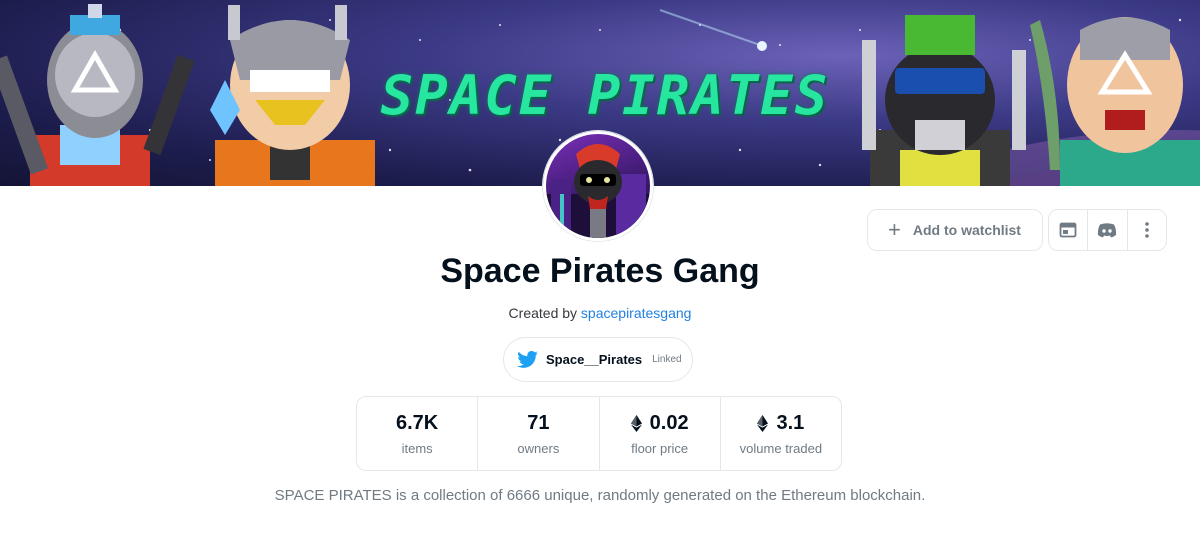 The height and width of the screenshot is (542, 1200). Describe the element at coordinates (600, 271) in the screenshot. I see `collection-title: Space Pirates Gang` at that location.